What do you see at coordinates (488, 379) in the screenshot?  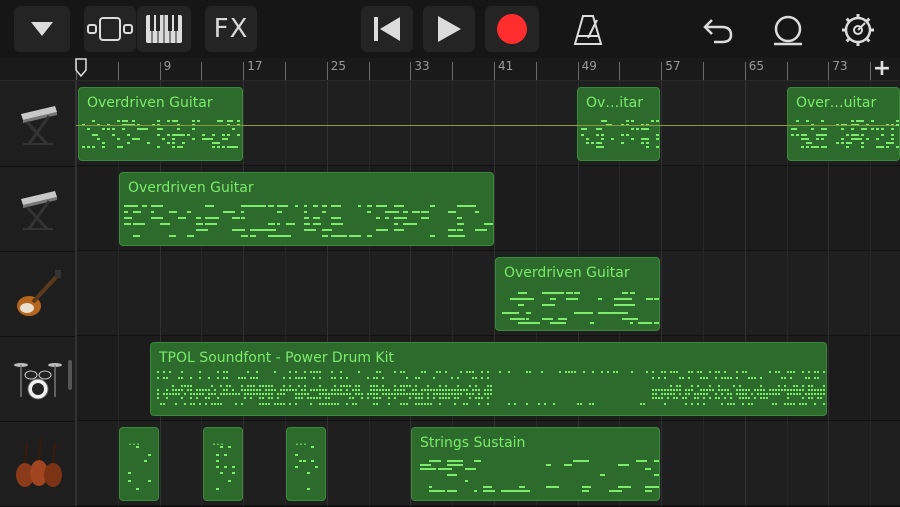 I see `region: TPOL Soundfont - Power Drum Kit` at bounding box center [488, 379].